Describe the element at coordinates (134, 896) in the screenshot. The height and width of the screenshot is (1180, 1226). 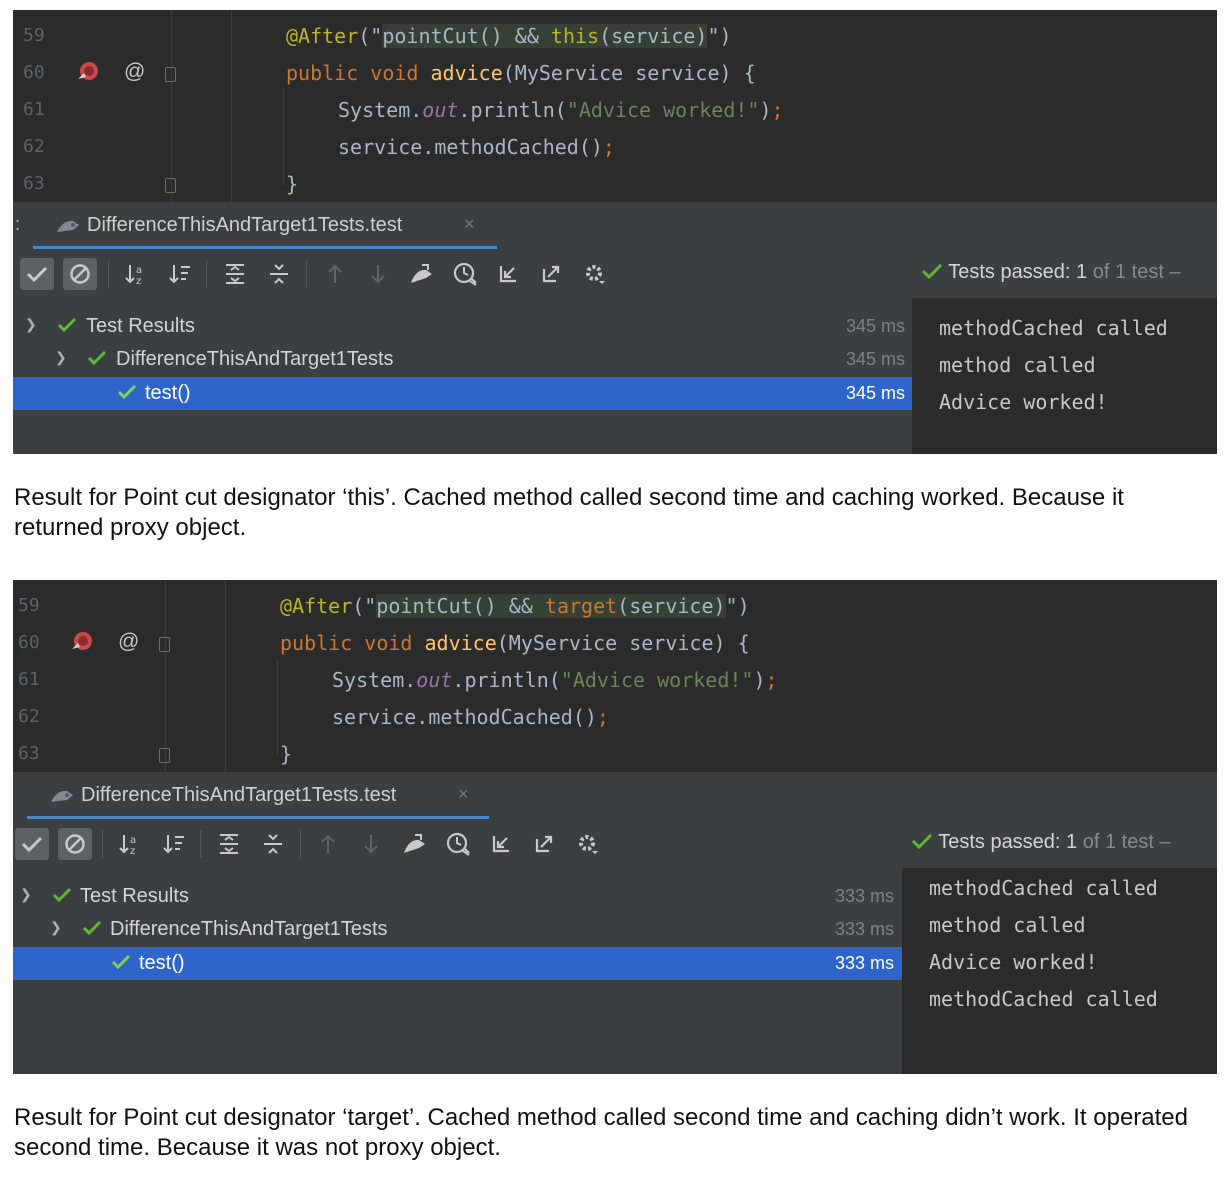
I see `tree-label: Test Results` at that location.